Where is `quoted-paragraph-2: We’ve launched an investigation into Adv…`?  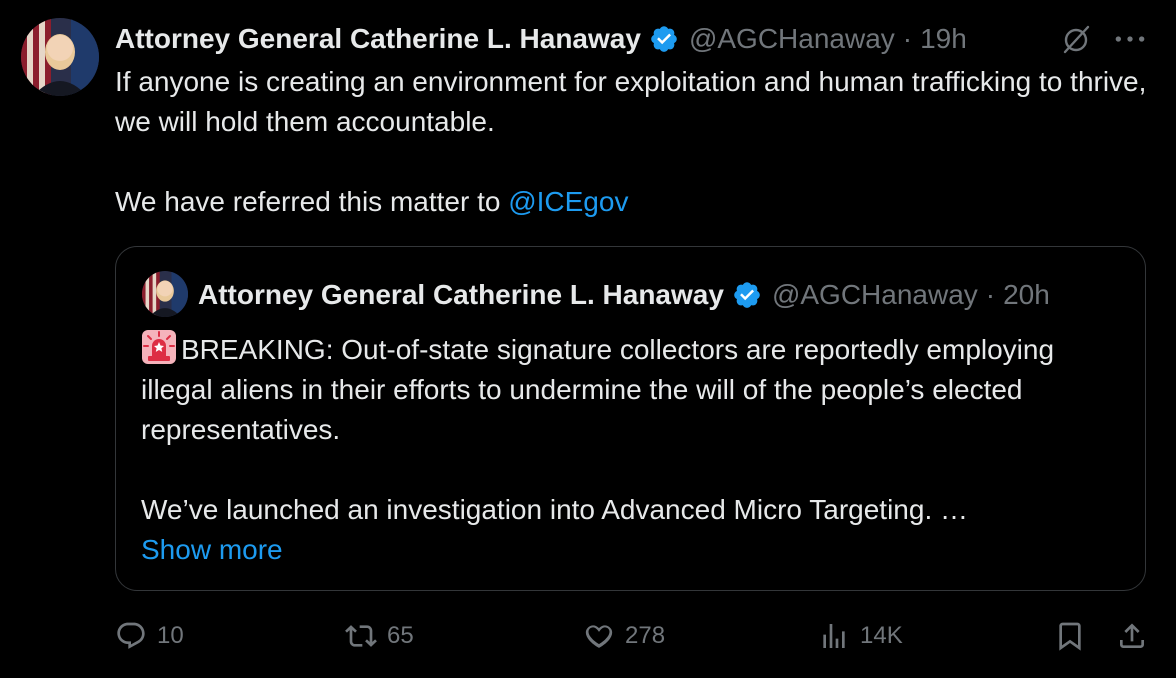
quoted-paragraph-2: We’ve launched an investigation into Adv… is located at coordinates (555, 509).